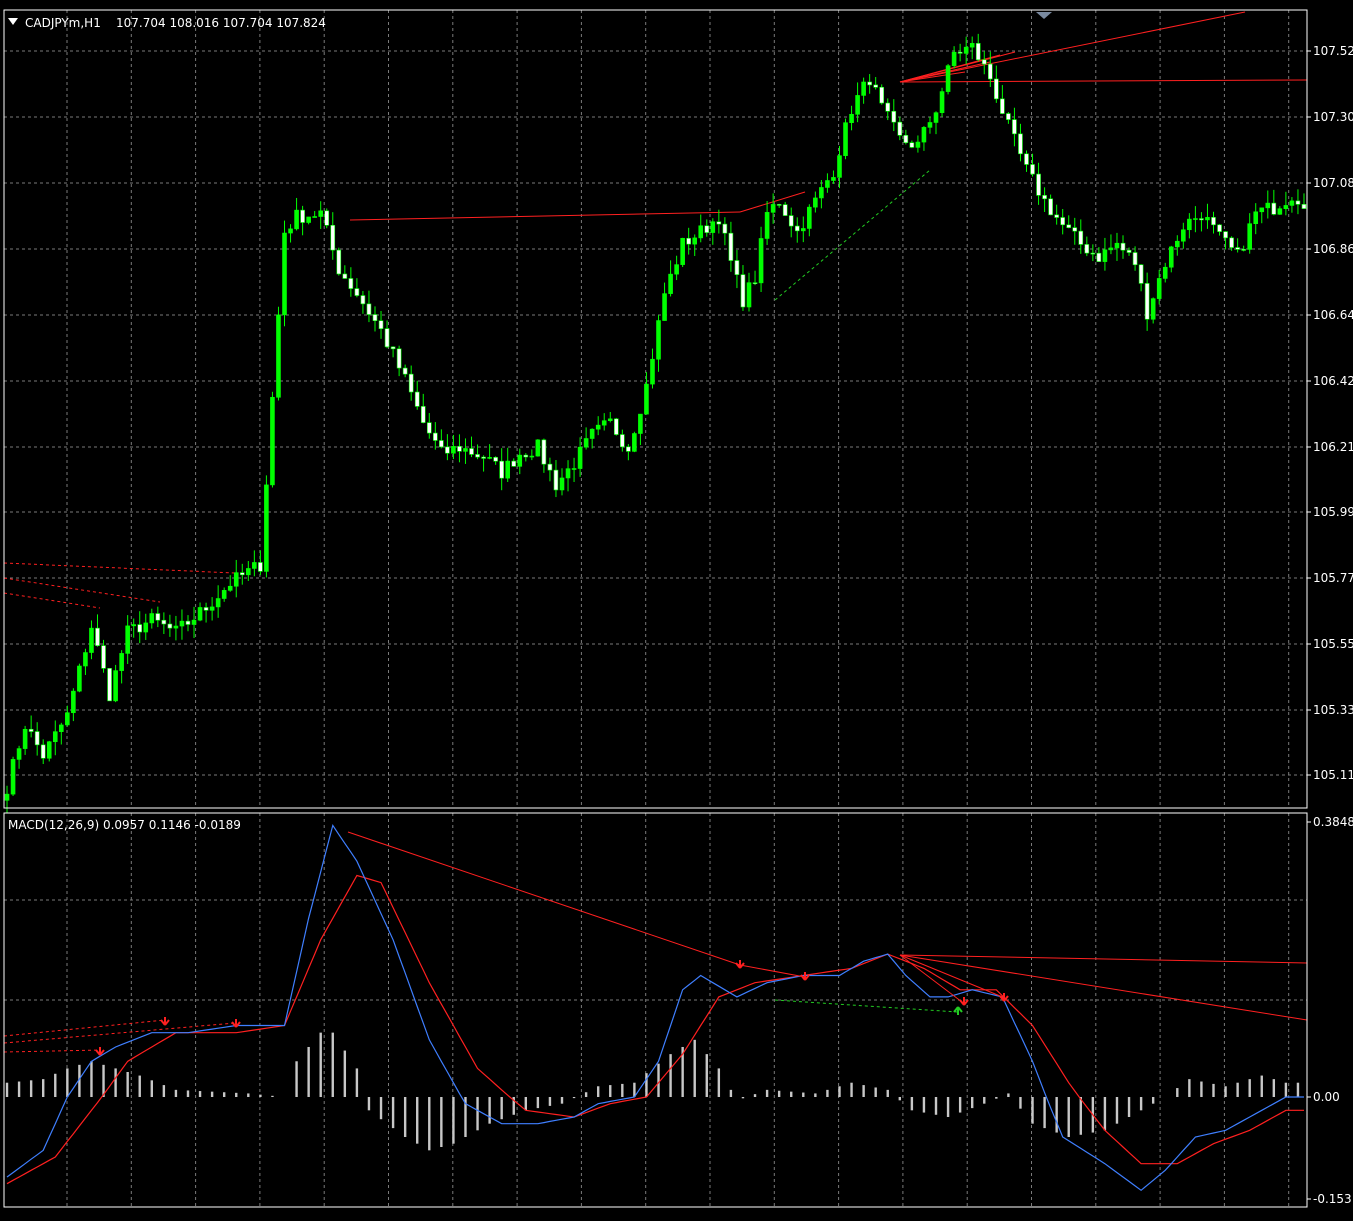 This screenshot has height=1221, width=1353. What do you see at coordinates (1333, 775) in the screenshot?
I see `price-tick-label: 105.11` at bounding box center [1333, 775].